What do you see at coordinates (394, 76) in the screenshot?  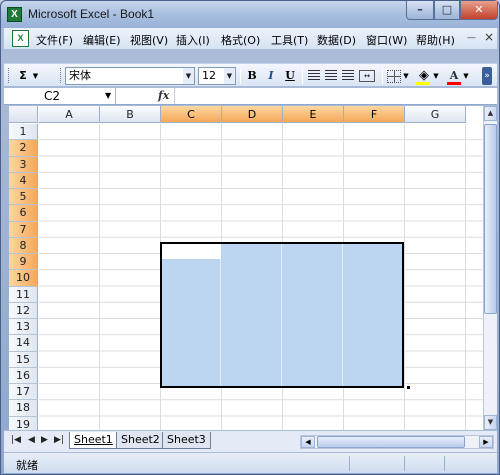 I see `borders-icon` at bounding box center [394, 76].